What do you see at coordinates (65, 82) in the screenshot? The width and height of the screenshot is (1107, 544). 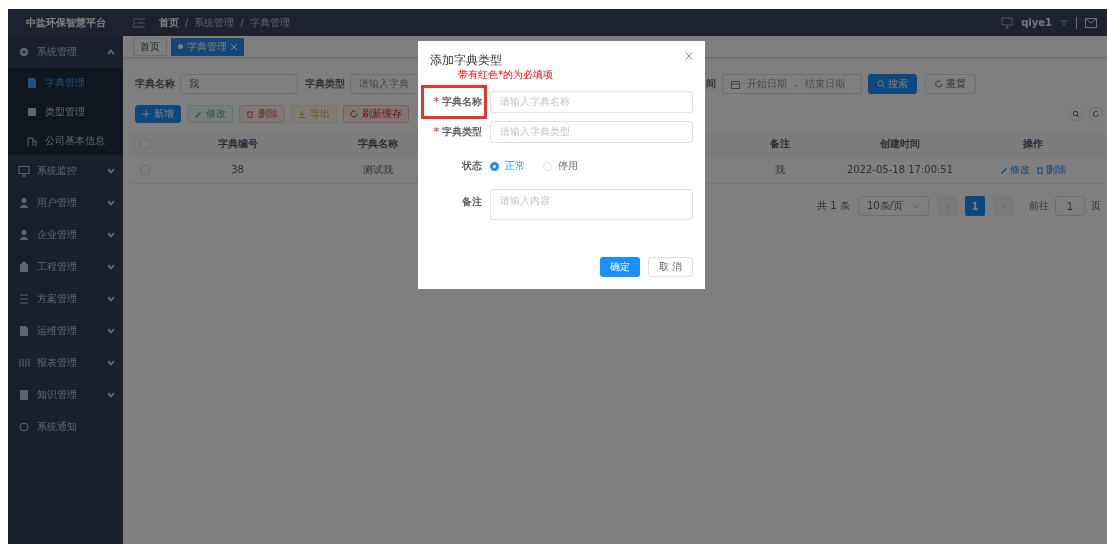 I see `sidebar-subitem: 字典管理` at bounding box center [65, 82].